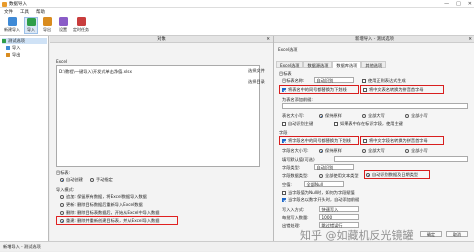 The width and height of the screenshot is (474, 252). Describe the element at coordinates (314, 90) in the screenshot. I see `table-replace-checkbox: 将表名中的同号都替换为下划线` at that location.